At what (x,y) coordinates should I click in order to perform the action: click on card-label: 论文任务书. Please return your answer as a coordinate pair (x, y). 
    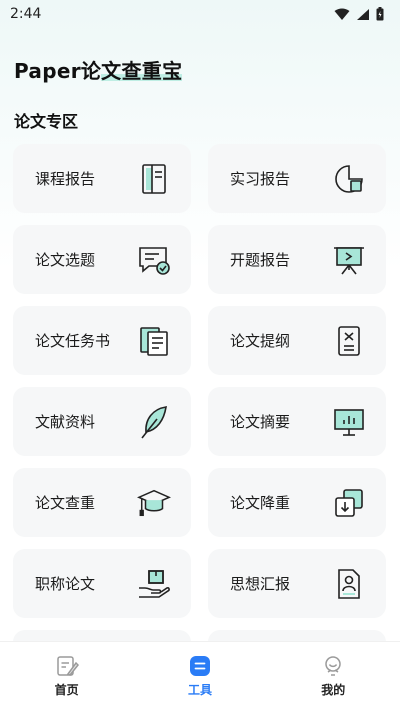
    Looking at the image, I should click on (73, 341).